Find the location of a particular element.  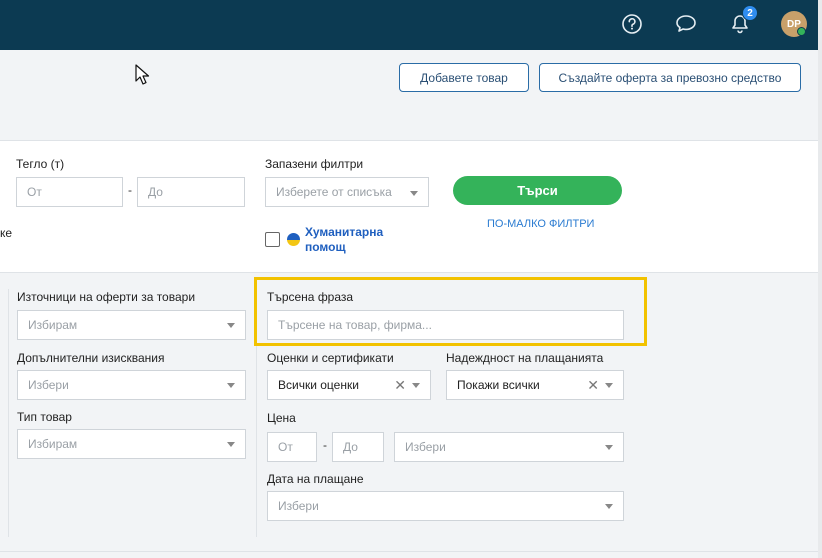

notification-badge: 2 is located at coordinates (750, 13).